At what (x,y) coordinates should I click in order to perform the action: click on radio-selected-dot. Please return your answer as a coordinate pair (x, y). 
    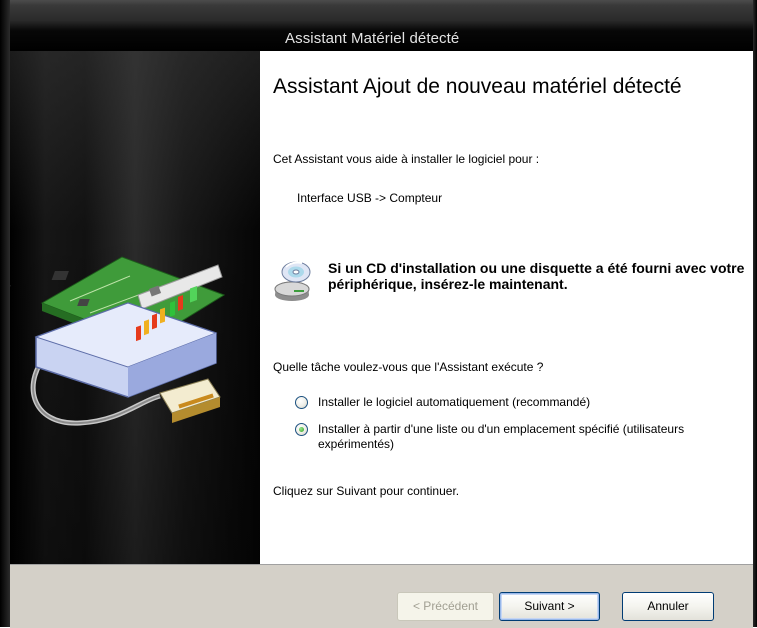
    Looking at the image, I should click on (301, 429).